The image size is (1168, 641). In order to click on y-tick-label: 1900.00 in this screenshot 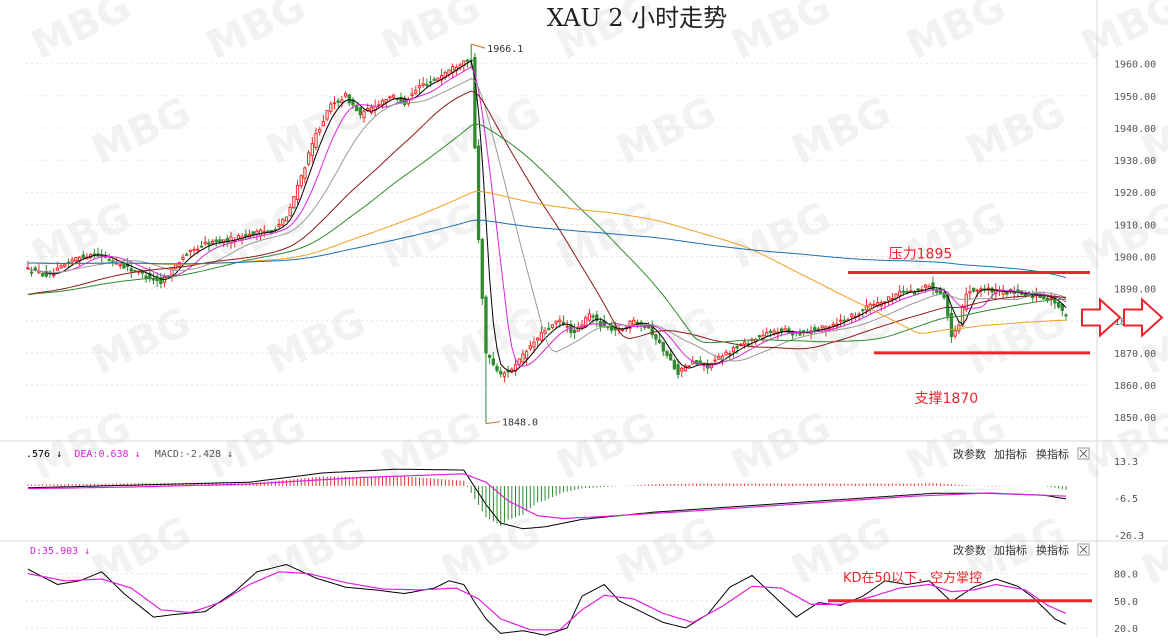, I will do `click(1135, 257)`.